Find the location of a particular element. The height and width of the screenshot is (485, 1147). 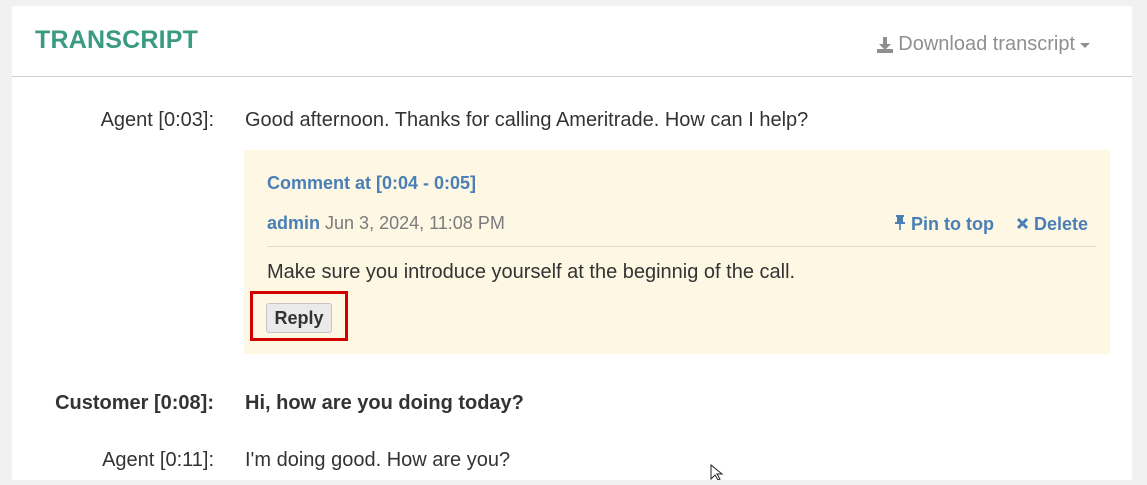

comment-actions: Pin to top Delete is located at coordinates (991, 224).